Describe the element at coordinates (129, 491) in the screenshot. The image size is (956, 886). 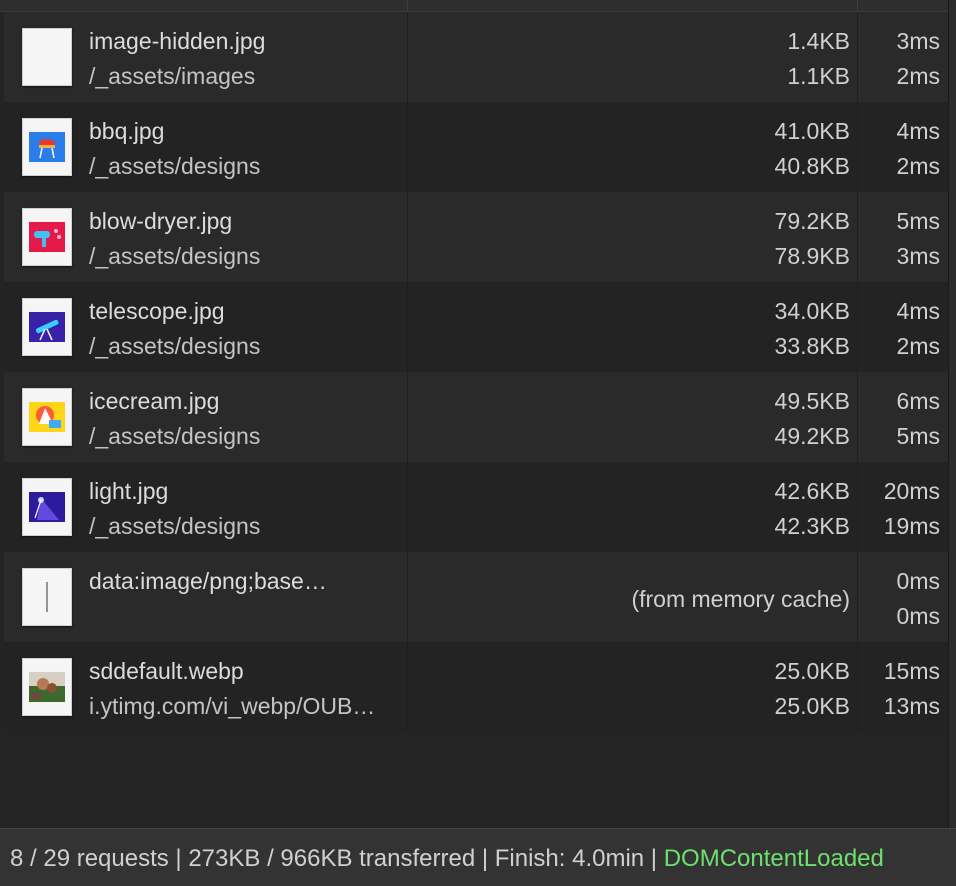
I see `request-name: light.jpg` at that location.